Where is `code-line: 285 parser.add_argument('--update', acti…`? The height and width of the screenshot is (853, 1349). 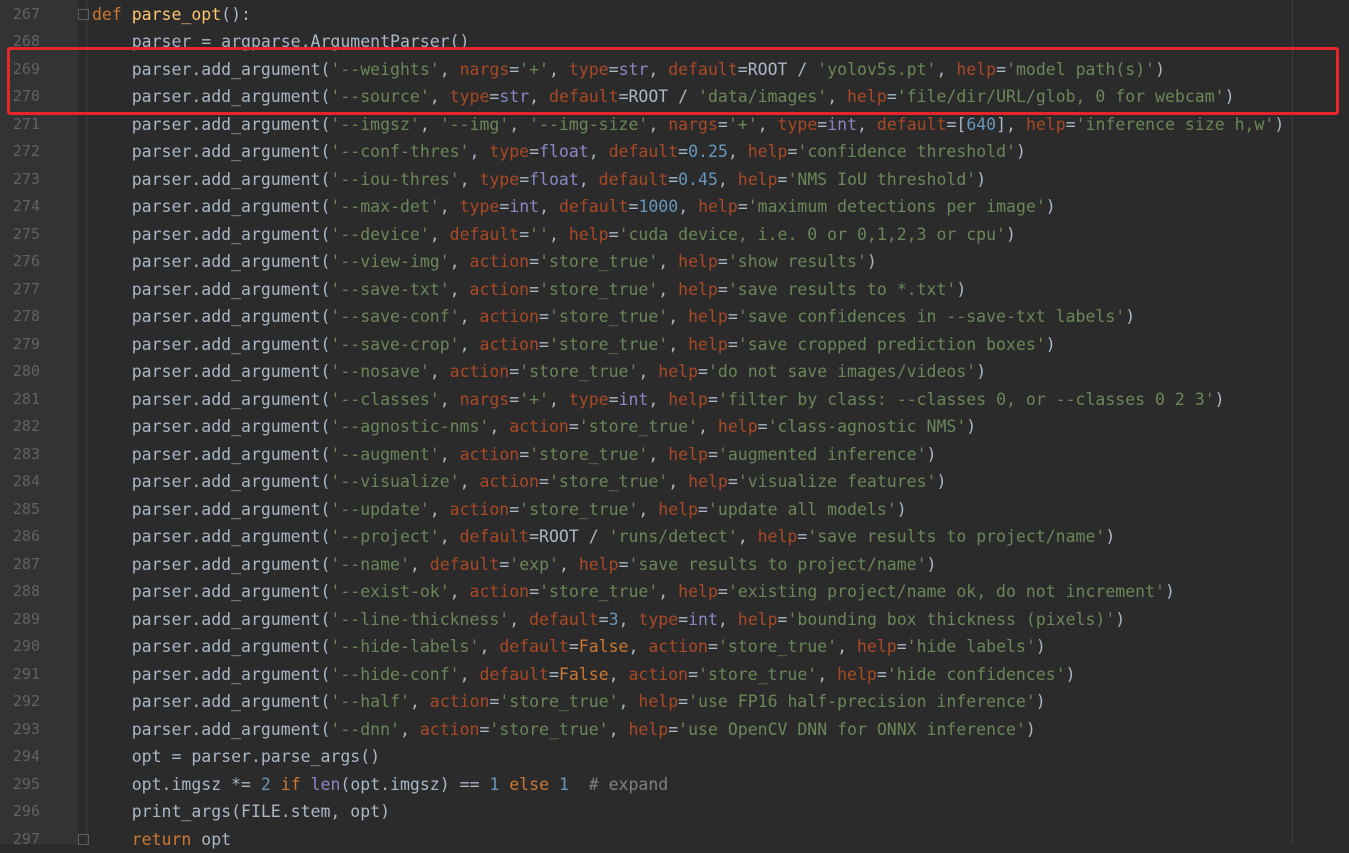 code-line: 285 parser.add_argument('--update', acti… is located at coordinates (674, 510).